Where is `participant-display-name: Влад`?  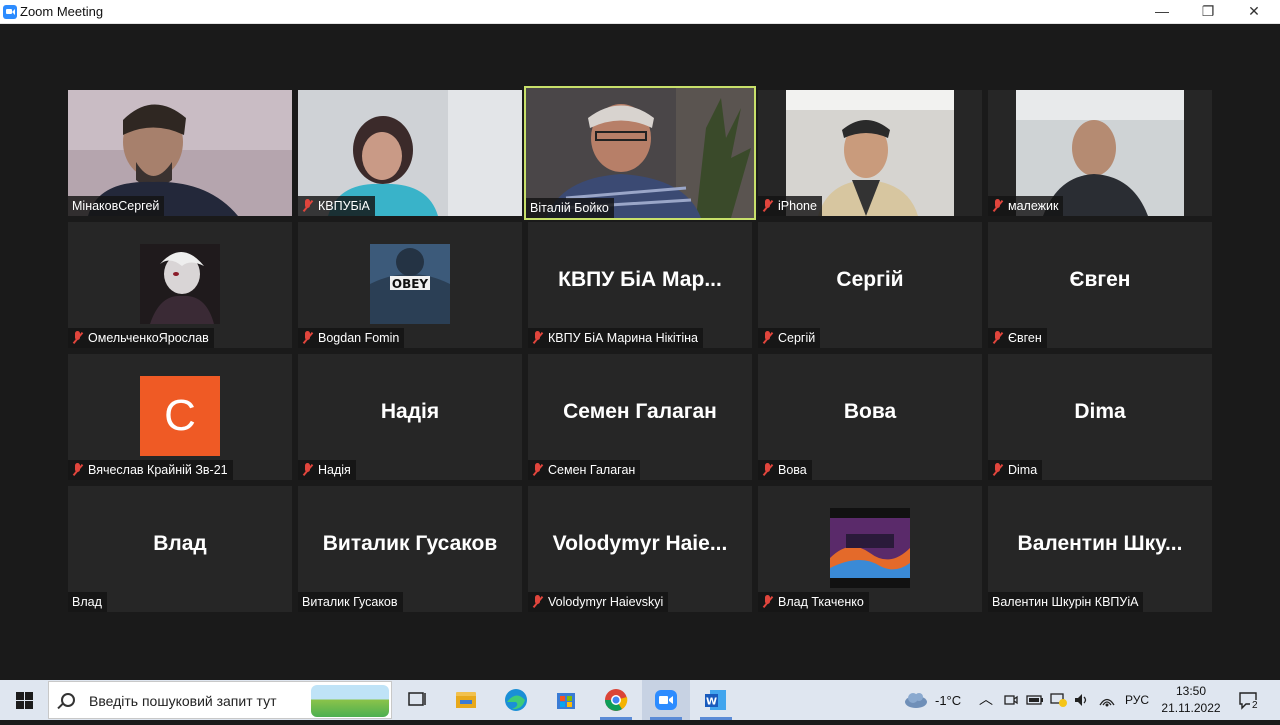 participant-display-name: Влад is located at coordinates (180, 543).